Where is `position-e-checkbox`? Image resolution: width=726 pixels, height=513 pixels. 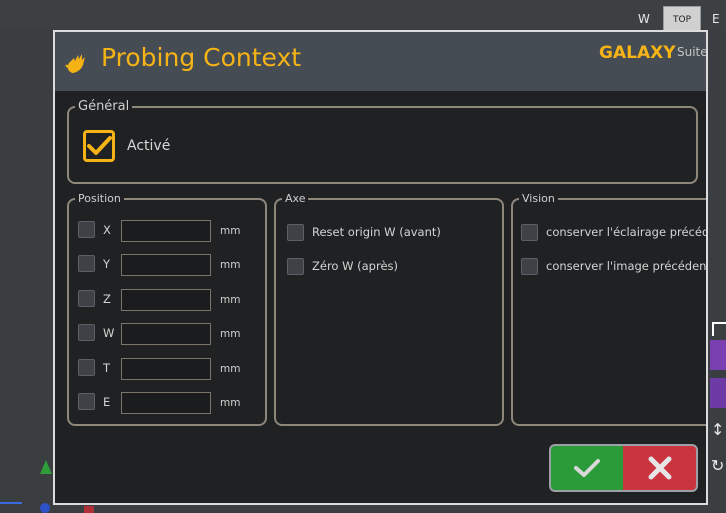 position-e-checkbox is located at coordinates (86, 401).